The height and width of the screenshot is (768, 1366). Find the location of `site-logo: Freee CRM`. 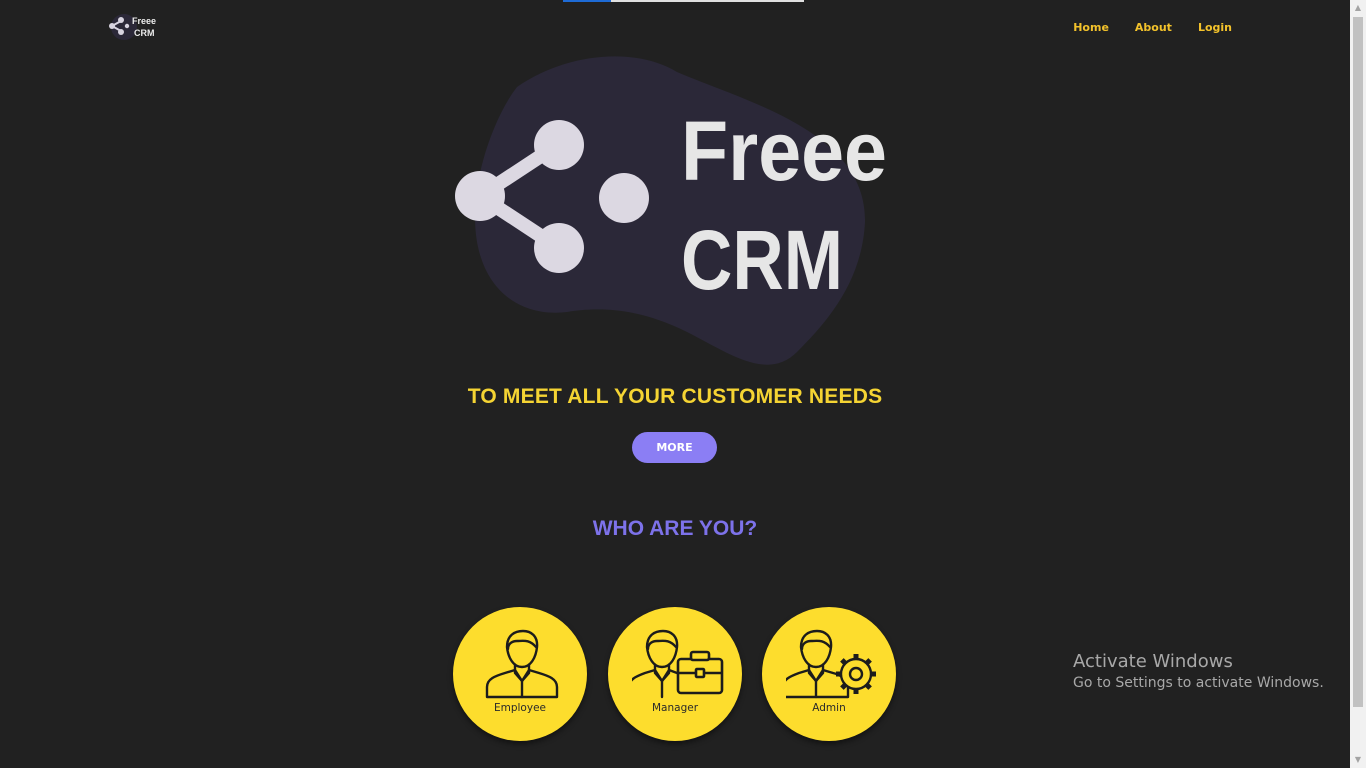

site-logo: Freee CRM is located at coordinates (132, 27).